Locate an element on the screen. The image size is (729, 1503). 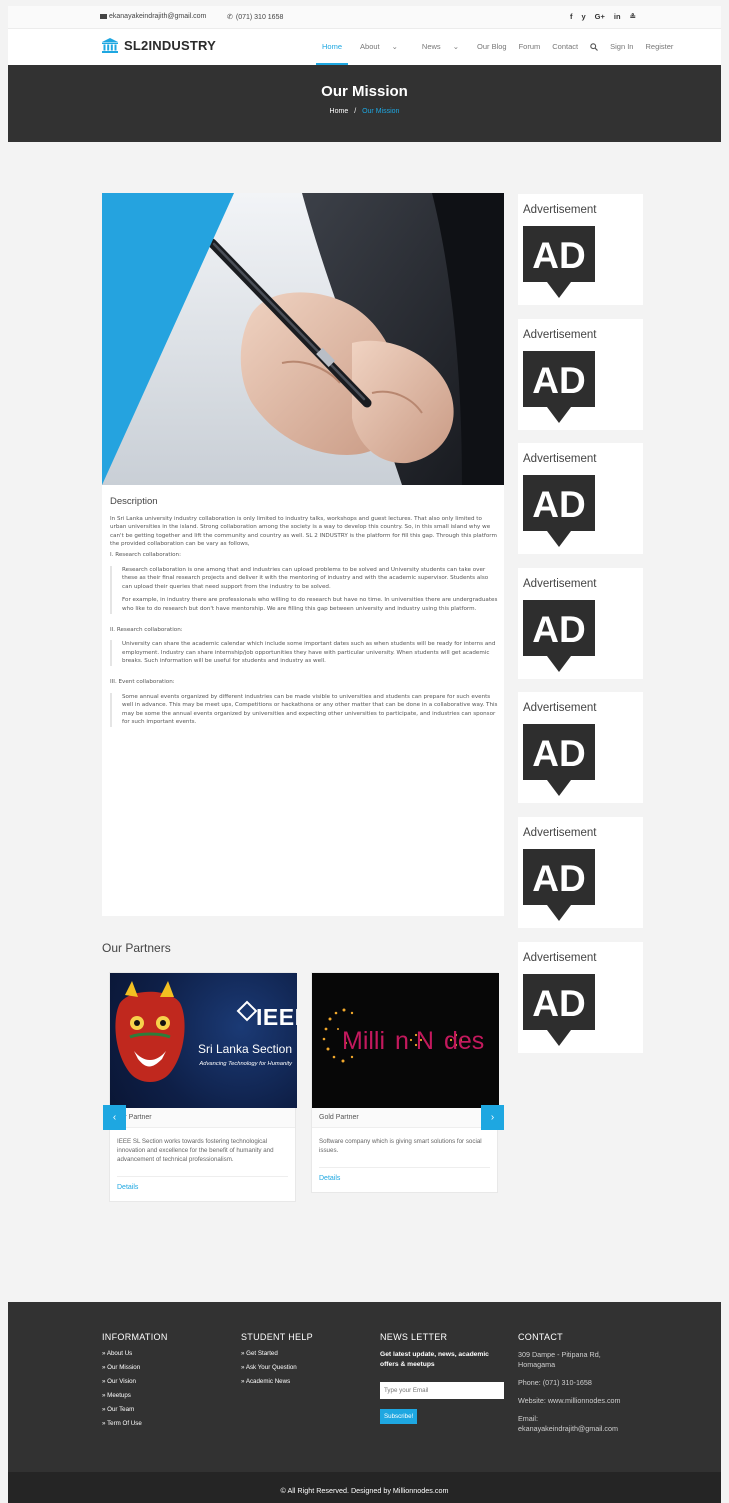
nav-news: News ⌄ is located at coordinates (440, 47).